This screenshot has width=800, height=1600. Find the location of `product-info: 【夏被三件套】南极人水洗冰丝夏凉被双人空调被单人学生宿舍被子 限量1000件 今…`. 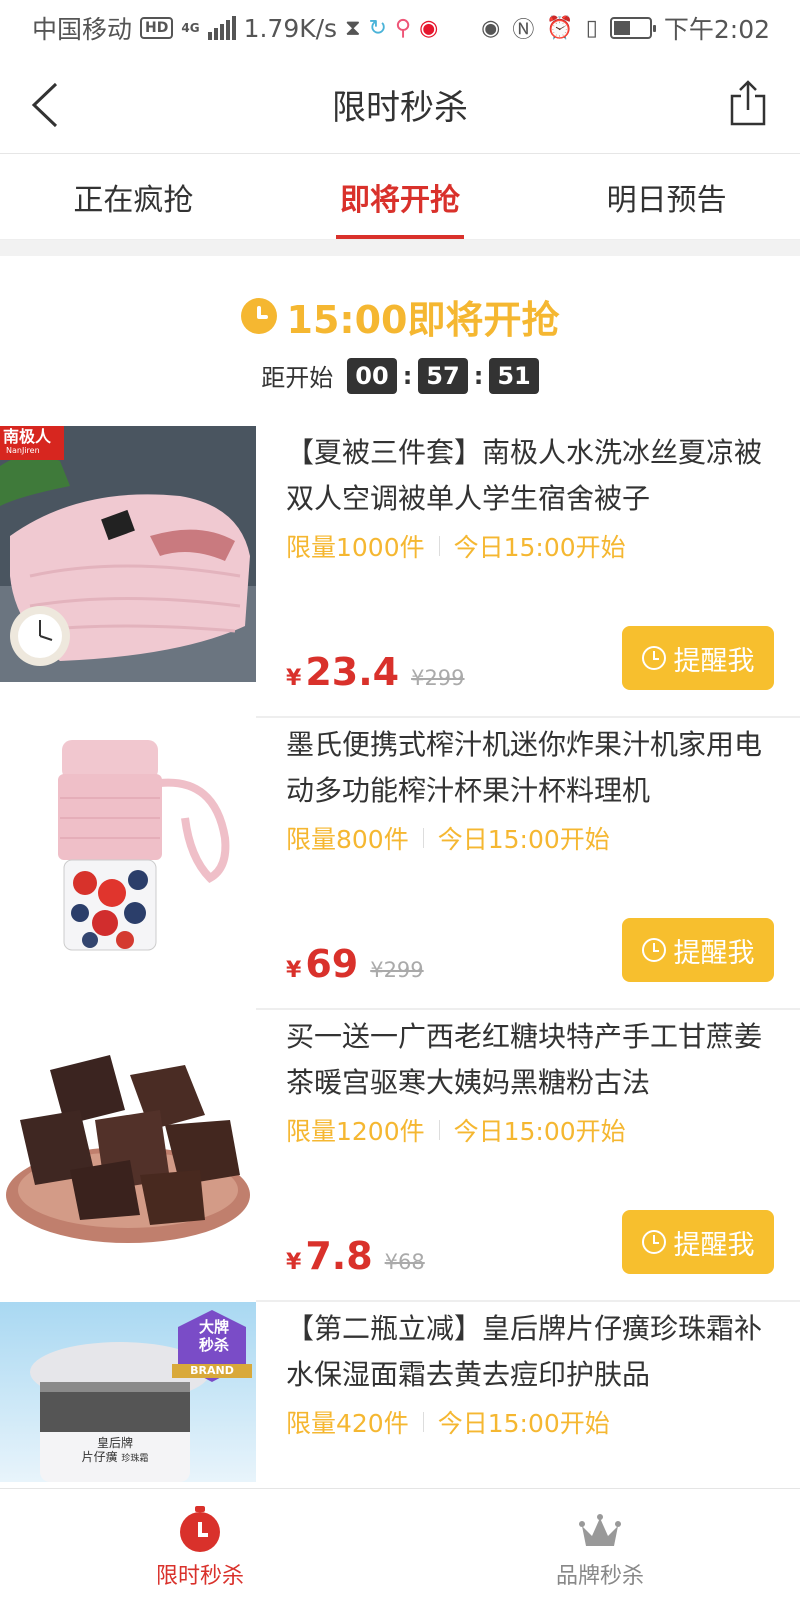

product-info: 【夏被三件套】南极人水洗冰丝夏凉被双人空调被单人学生宿舍被子 限量1000件 今… is located at coordinates (528, 572).